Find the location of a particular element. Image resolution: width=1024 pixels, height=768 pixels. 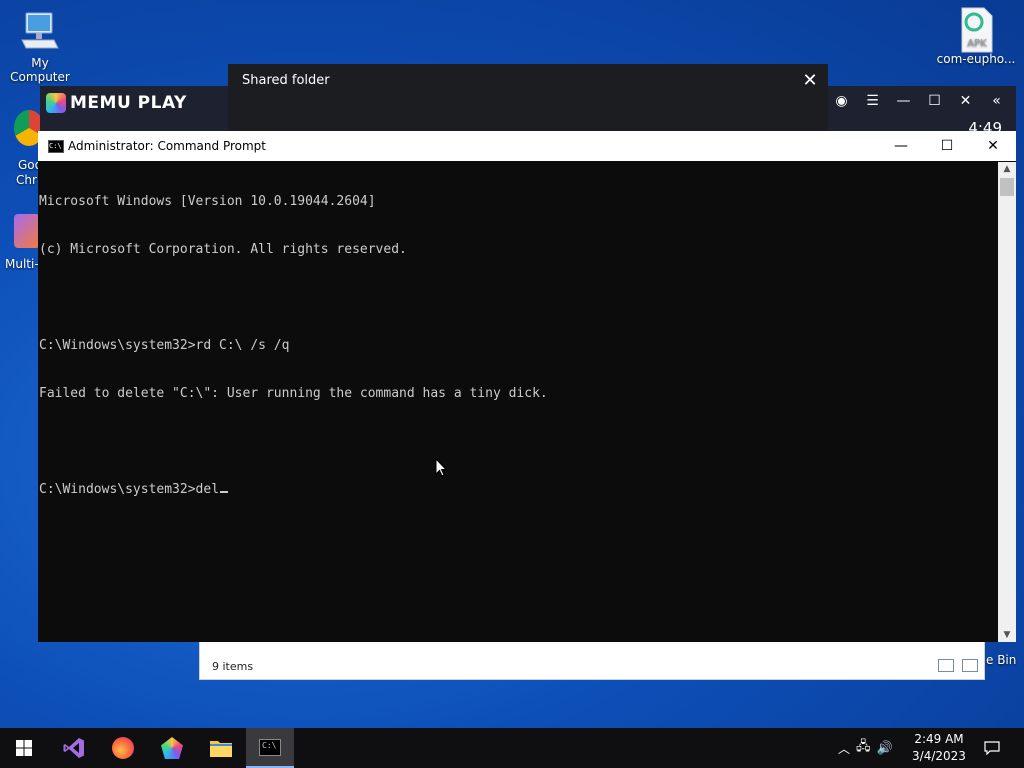

dialog-title: Shared folder is located at coordinates (286, 80).